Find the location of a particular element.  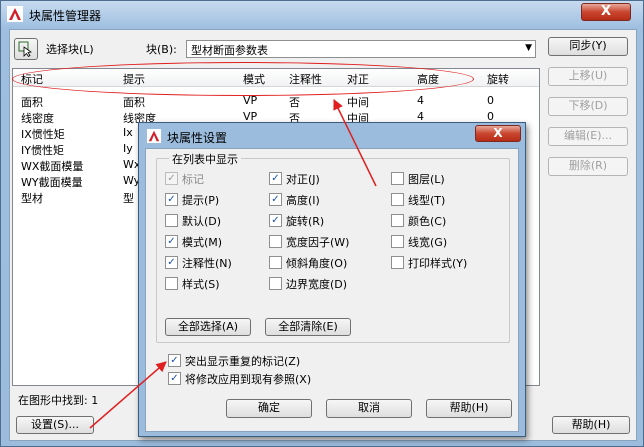

table-cell: IX惯性矩 is located at coordinates (43, 134).